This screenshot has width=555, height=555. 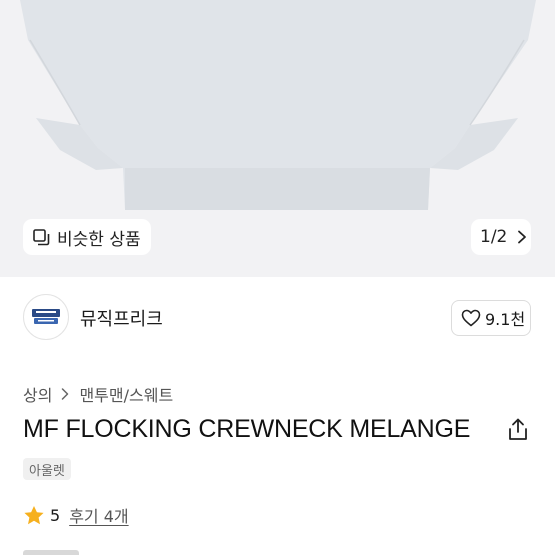 What do you see at coordinates (126, 394) in the screenshot?
I see `breadcrumb-item-sub: 맨투맨/스웨트` at bounding box center [126, 394].